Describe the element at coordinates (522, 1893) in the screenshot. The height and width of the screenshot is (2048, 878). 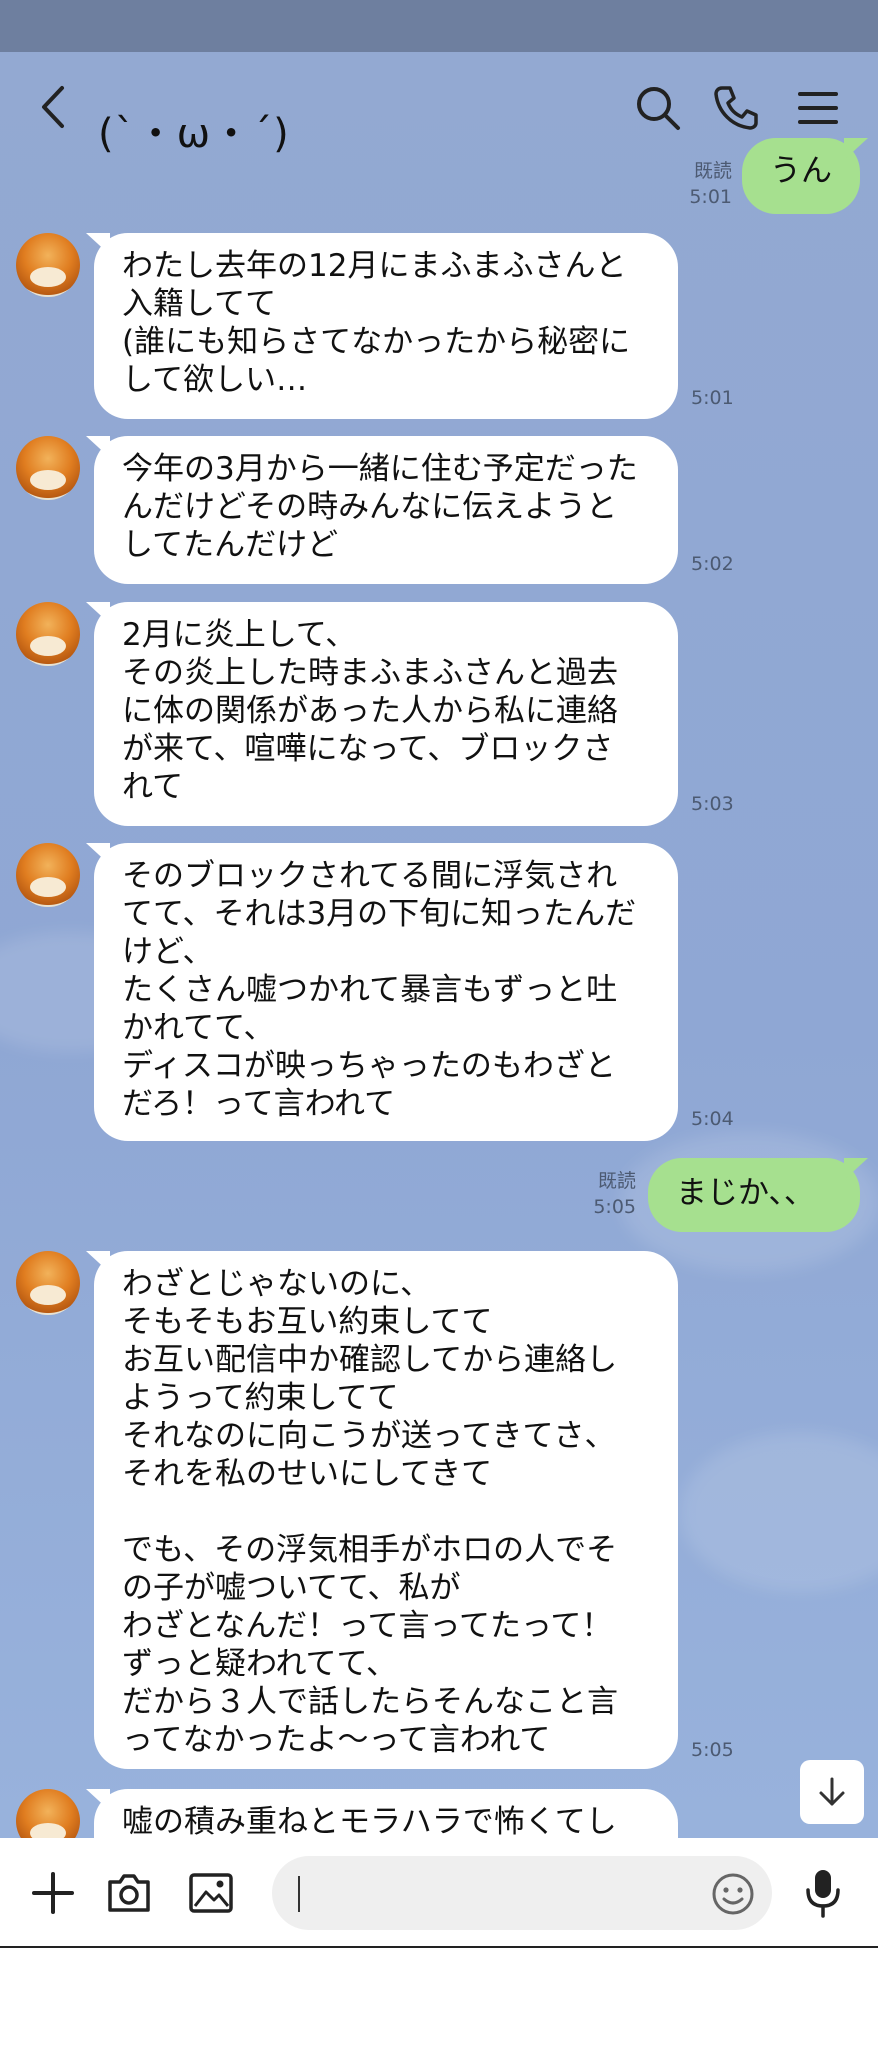
I see `message-input` at that location.